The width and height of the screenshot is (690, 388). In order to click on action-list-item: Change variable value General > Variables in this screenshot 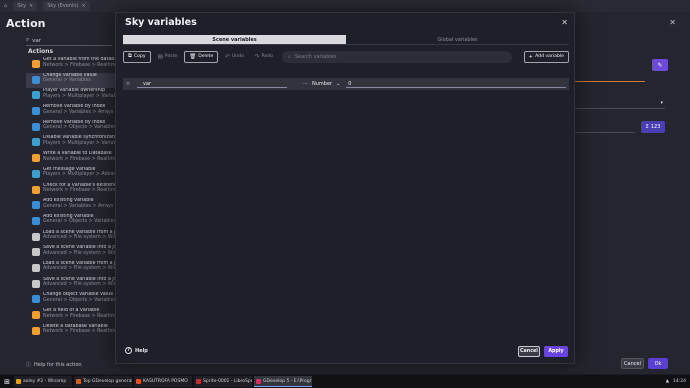, I will do `click(71, 80)`.